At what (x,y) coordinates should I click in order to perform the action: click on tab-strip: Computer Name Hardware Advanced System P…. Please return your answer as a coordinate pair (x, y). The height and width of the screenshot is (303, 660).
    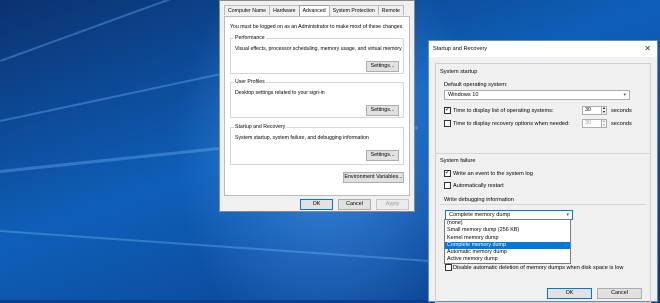
    Looking at the image, I should click on (314, 10).